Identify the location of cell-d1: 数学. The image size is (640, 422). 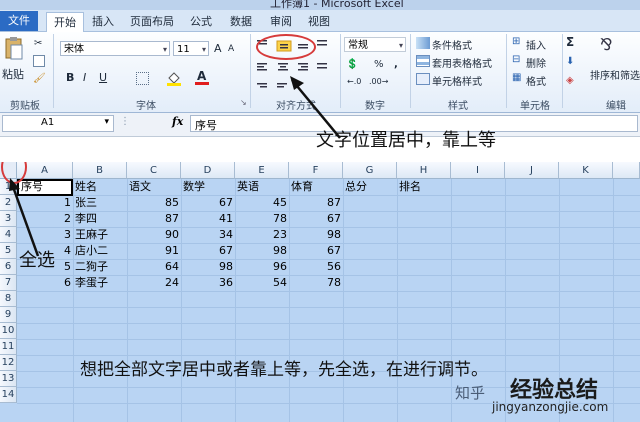
(194, 187).